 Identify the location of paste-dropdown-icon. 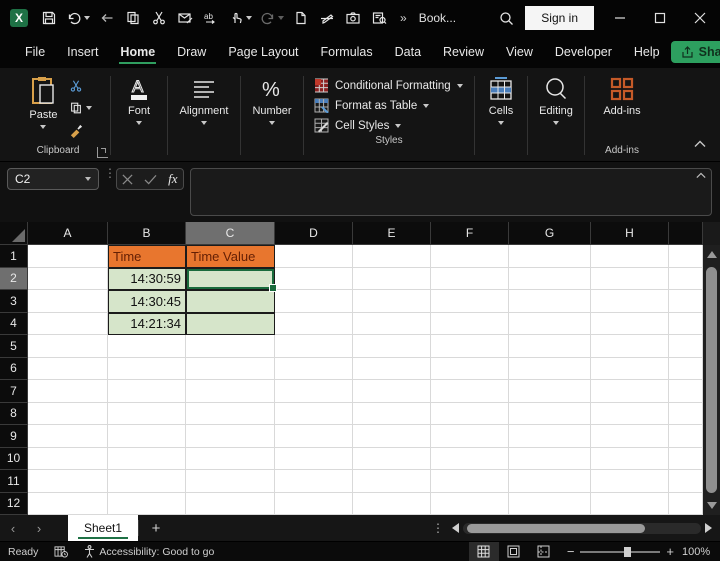
(43, 127).